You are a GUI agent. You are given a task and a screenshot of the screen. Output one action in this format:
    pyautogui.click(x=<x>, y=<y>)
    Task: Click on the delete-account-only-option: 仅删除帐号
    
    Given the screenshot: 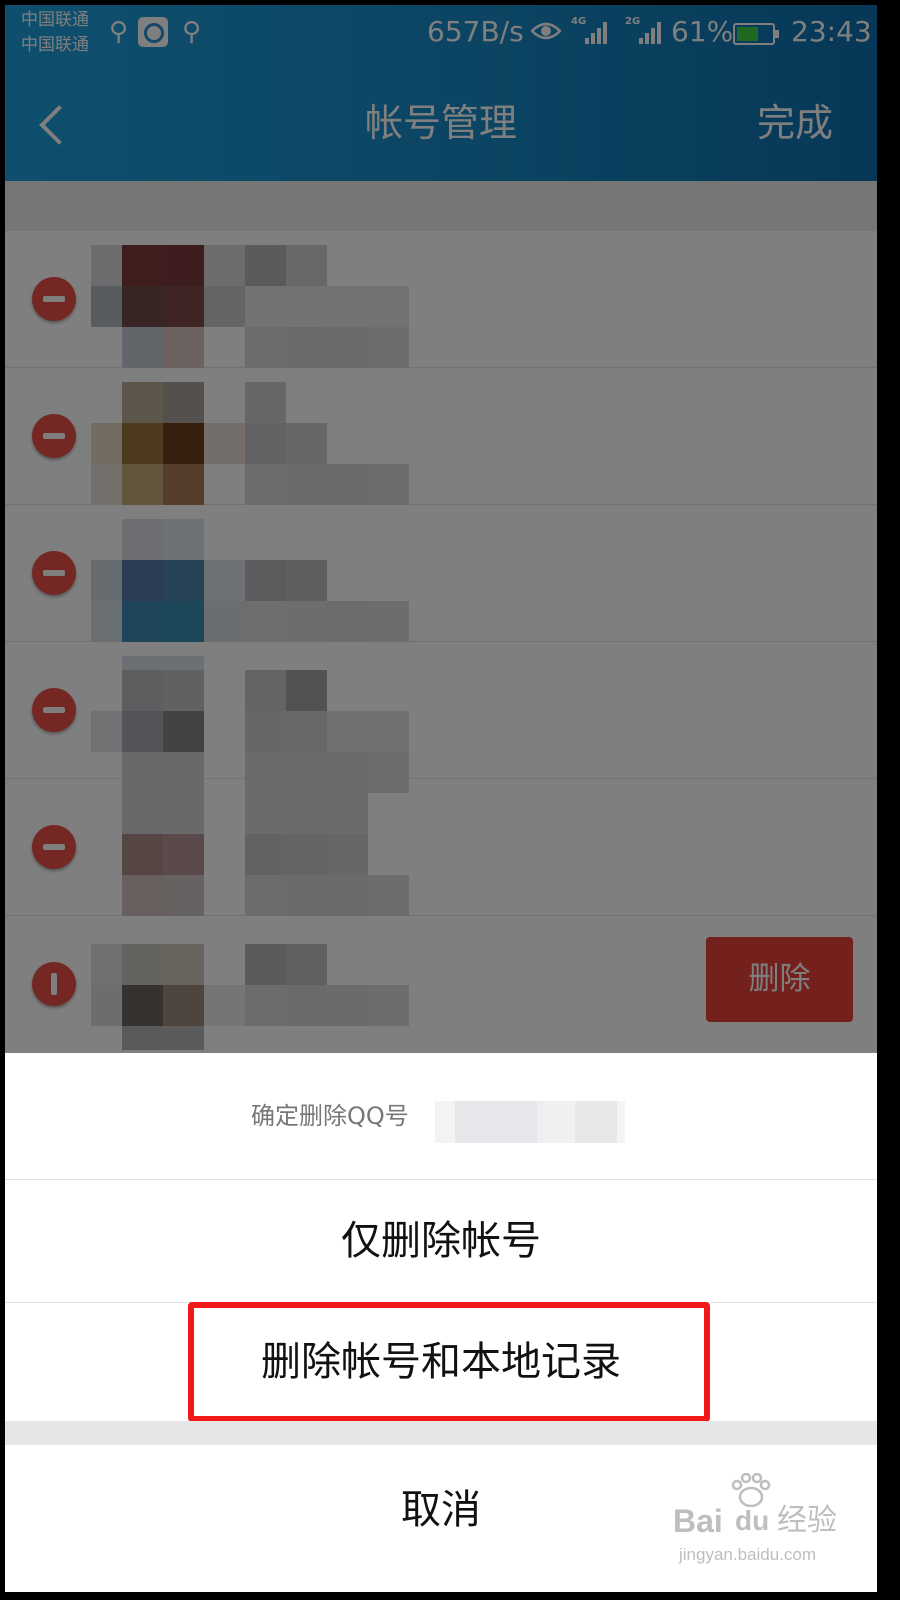 What is the action you would take?
    pyautogui.click(x=441, y=1241)
    